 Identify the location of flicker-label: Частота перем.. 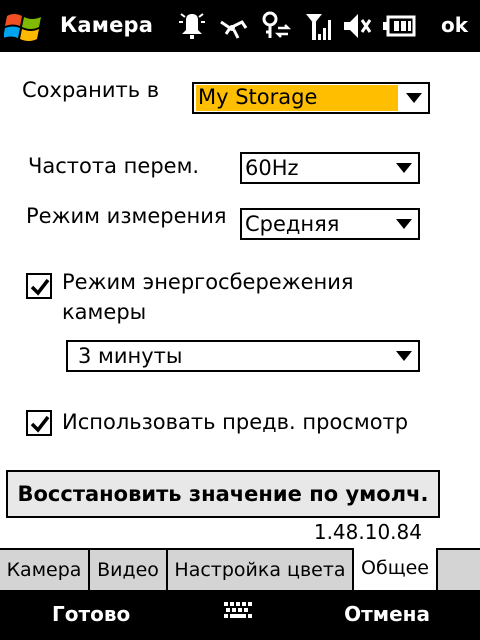
(114, 166).